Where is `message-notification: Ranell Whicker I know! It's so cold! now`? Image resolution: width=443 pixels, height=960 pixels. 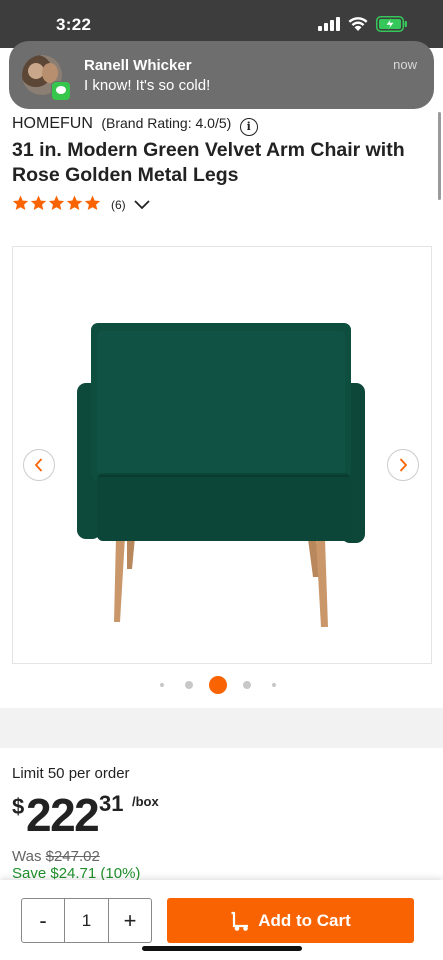
message-notification: Ranell Whicker I know! It's so cold! now is located at coordinates (221, 75).